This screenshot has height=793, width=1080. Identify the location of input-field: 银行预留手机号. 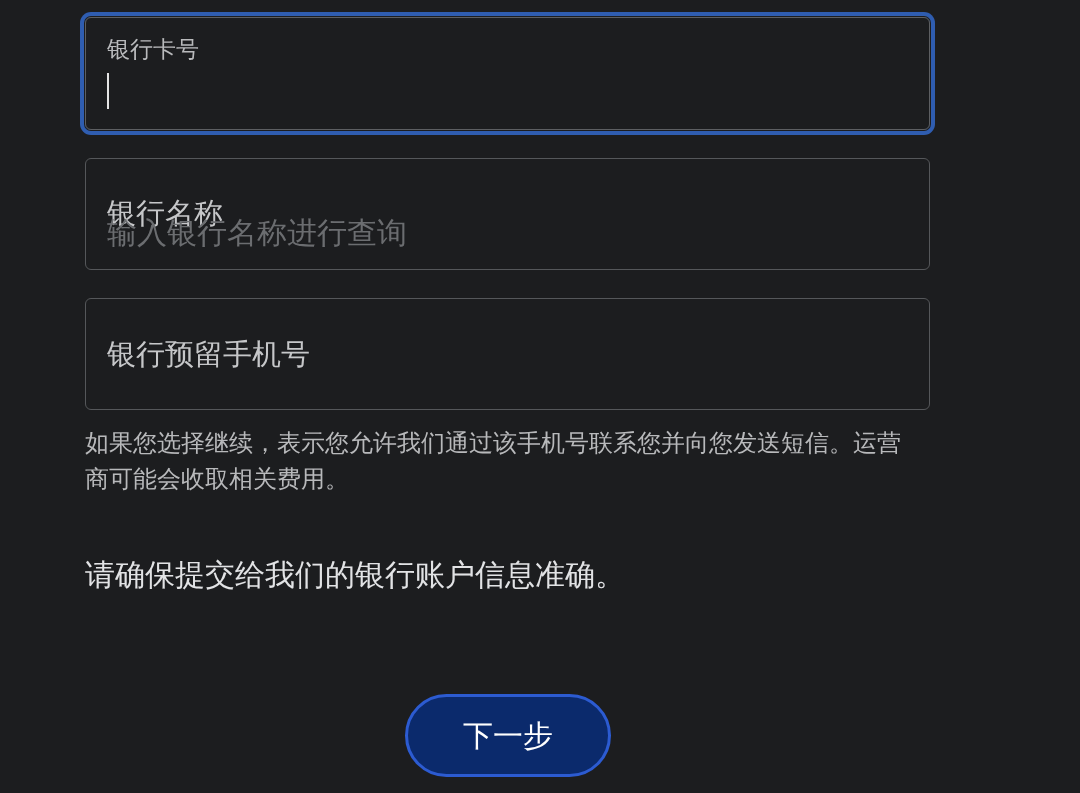
(507, 354).